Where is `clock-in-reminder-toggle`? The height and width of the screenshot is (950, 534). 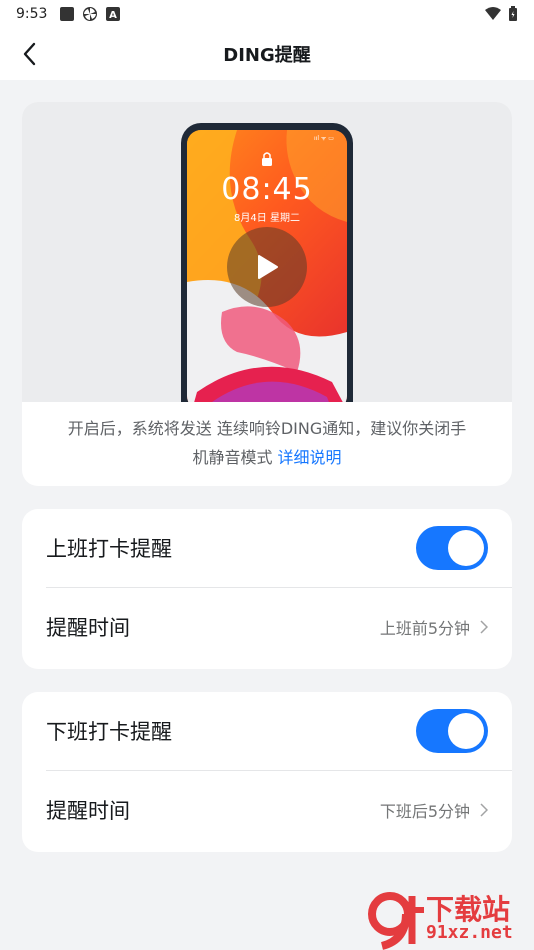 clock-in-reminder-toggle is located at coordinates (452, 548).